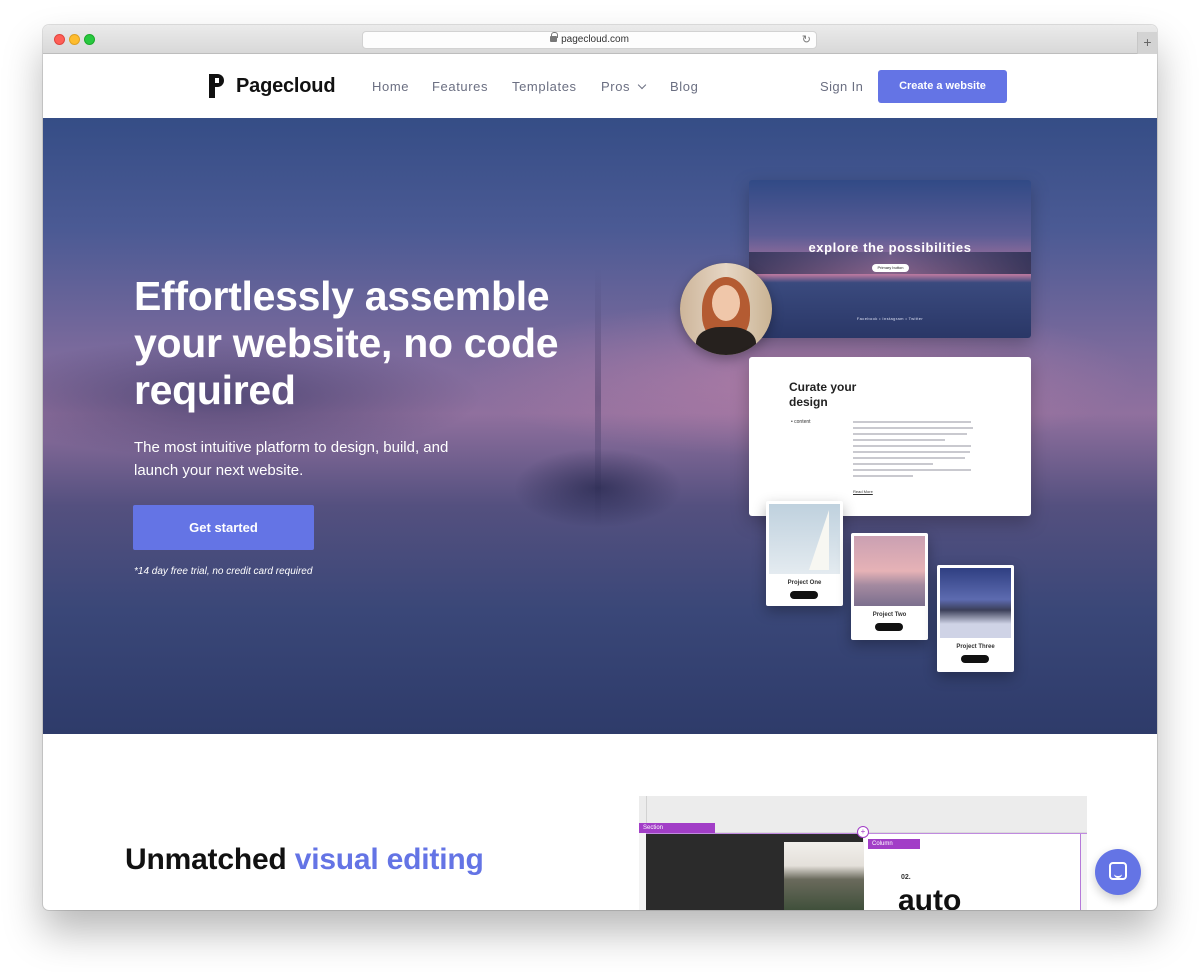 This screenshot has height=972, width=1200. Describe the element at coordinates (616, 86) in the screenshot. I see `nav-pros-label: Pros` at that location.